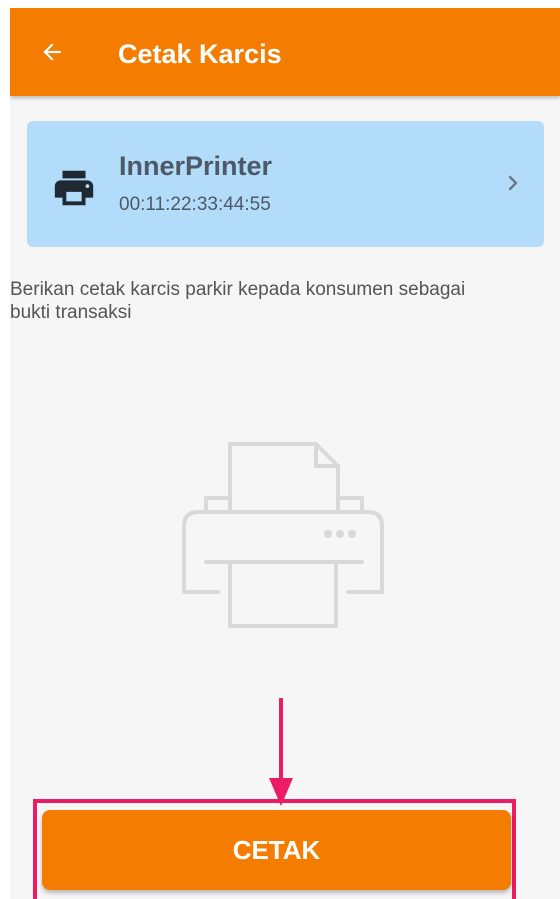 The width and height of the screenshot is (560, 899). Describe the element at coordinates (285, 184) in the screenshot. I see `printer-selector: InnerPrinter 00:11:22:33:44:55` at that location.